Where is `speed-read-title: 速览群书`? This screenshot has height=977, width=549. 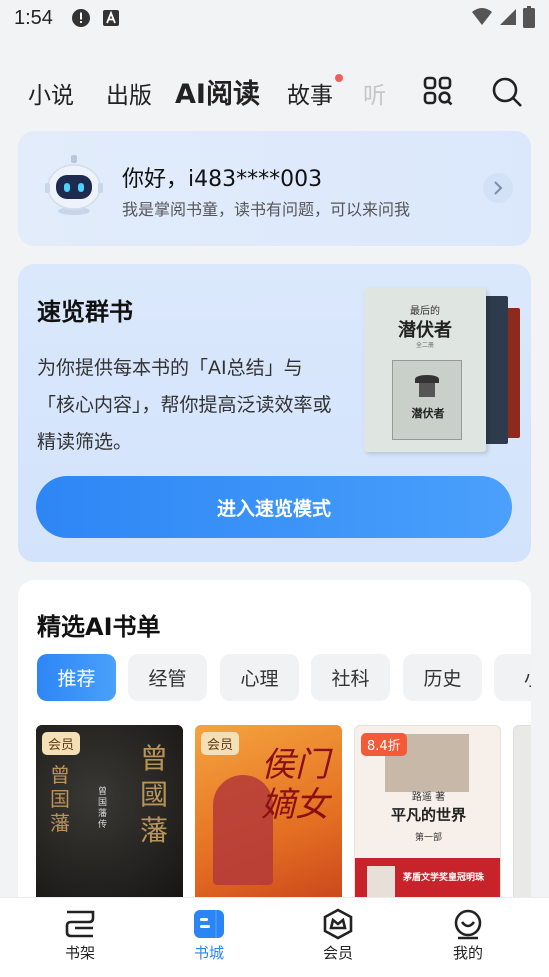 speed-read-title: 速览群书 is located at coordinates (85, 312).